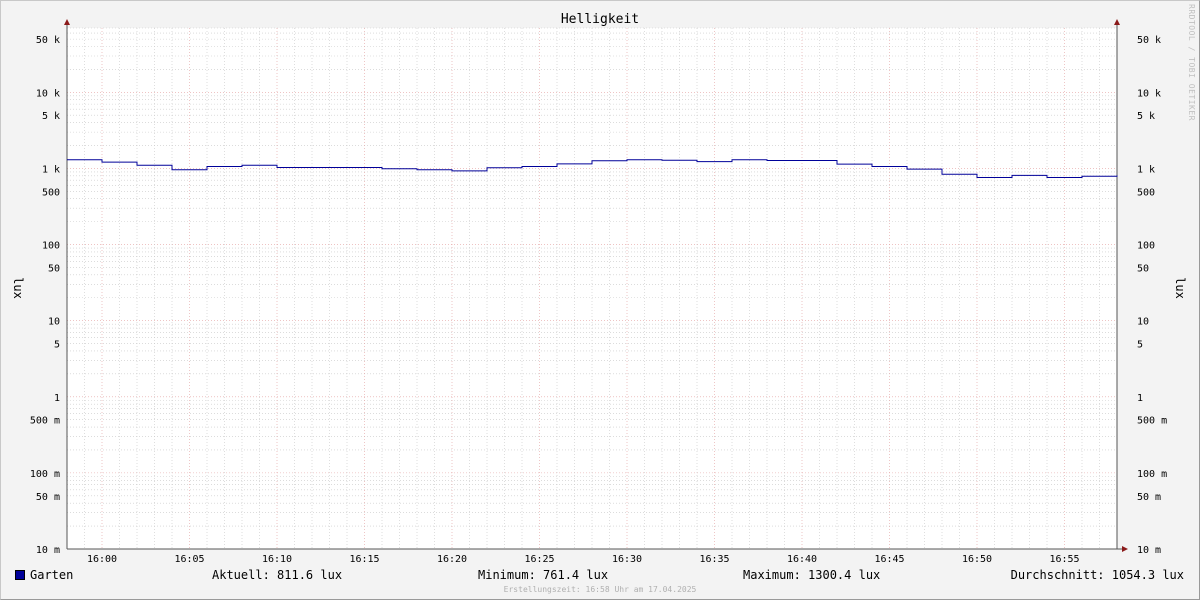 This screenshot has width=1200, height=600. What do you see at coordinates (627, 559) in the screenshot?
I see `x-tick-label: 16:30` at bounding box center [627, 559].